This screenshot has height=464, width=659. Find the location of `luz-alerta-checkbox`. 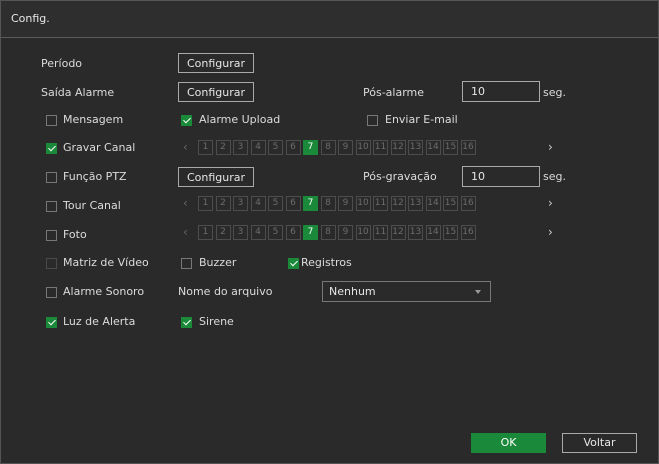

luz-alerta-checkbox is located at coordinates (51, 322).